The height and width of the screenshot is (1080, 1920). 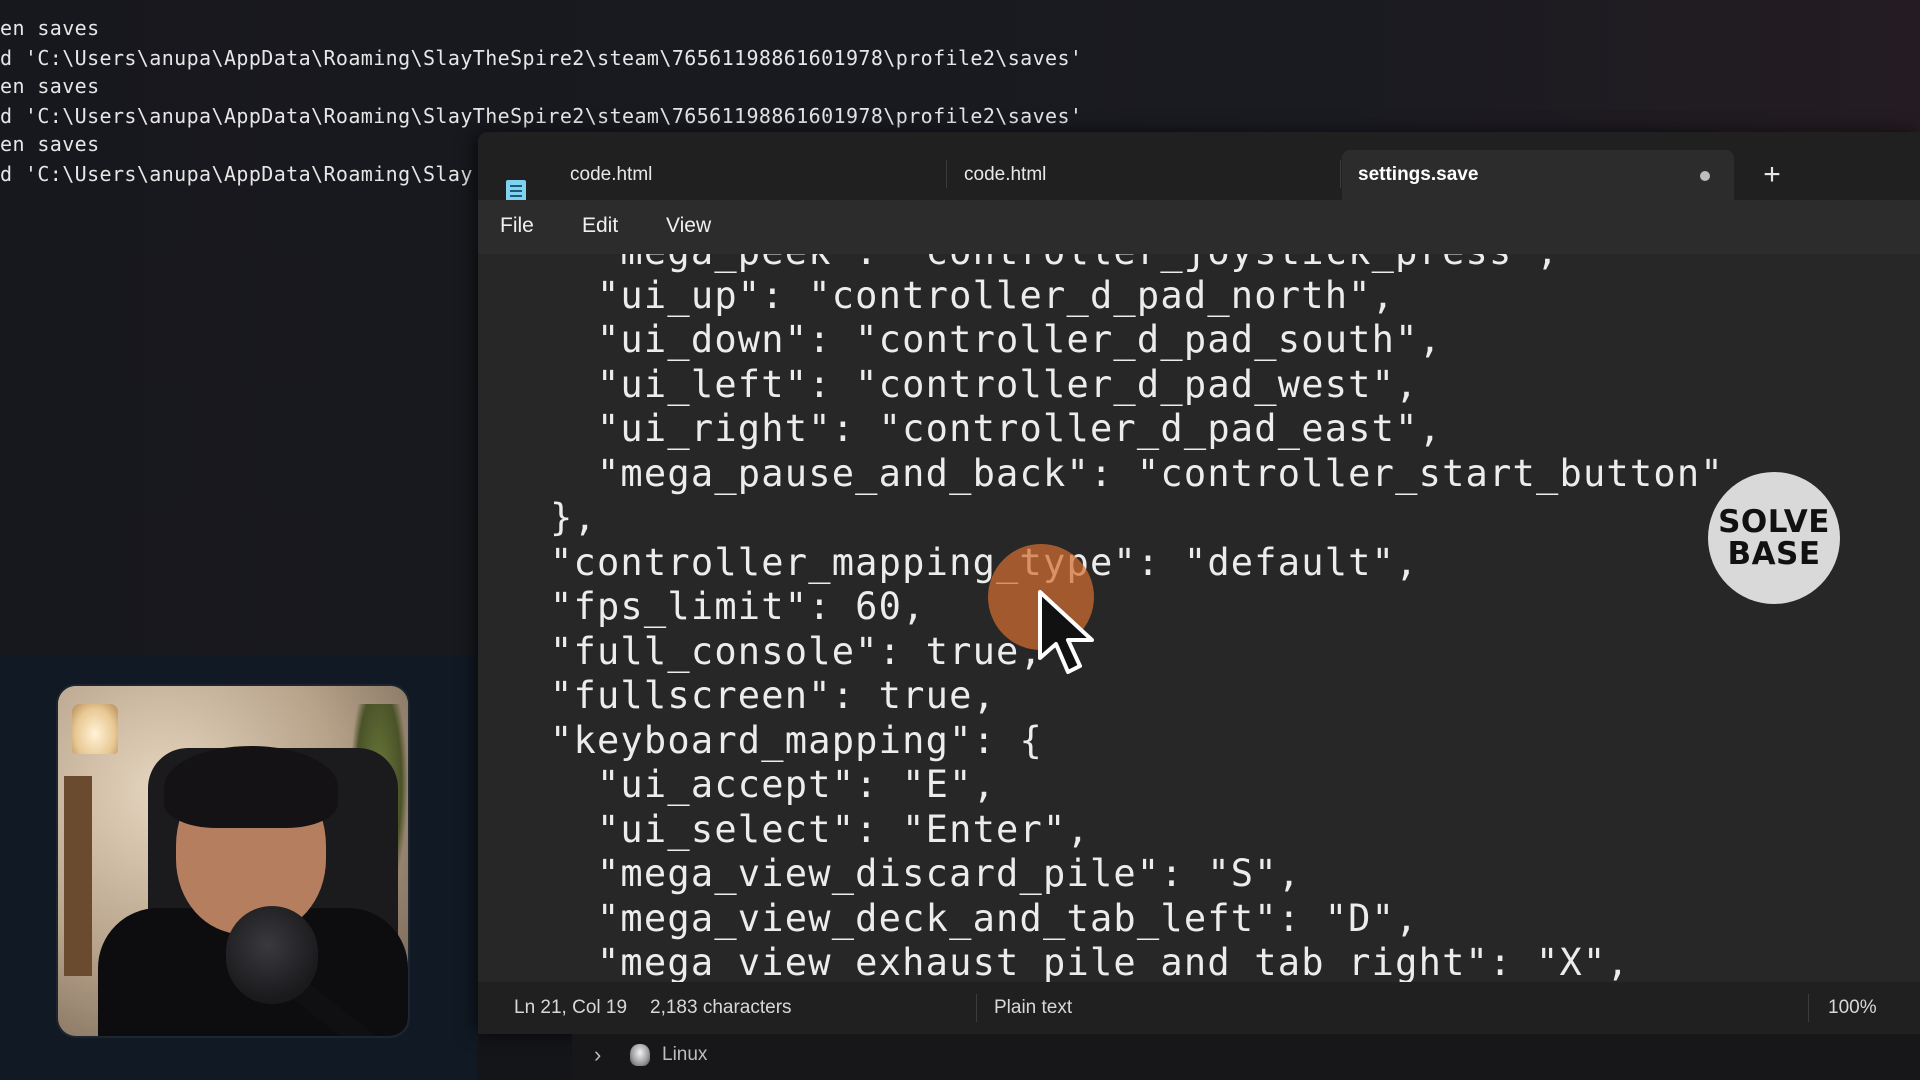 What do you see at coordinates (926, 873) in the screenshot?
I see `code-line: "mega_view_discard_pile": "S",` at bounding box center [926, 873].